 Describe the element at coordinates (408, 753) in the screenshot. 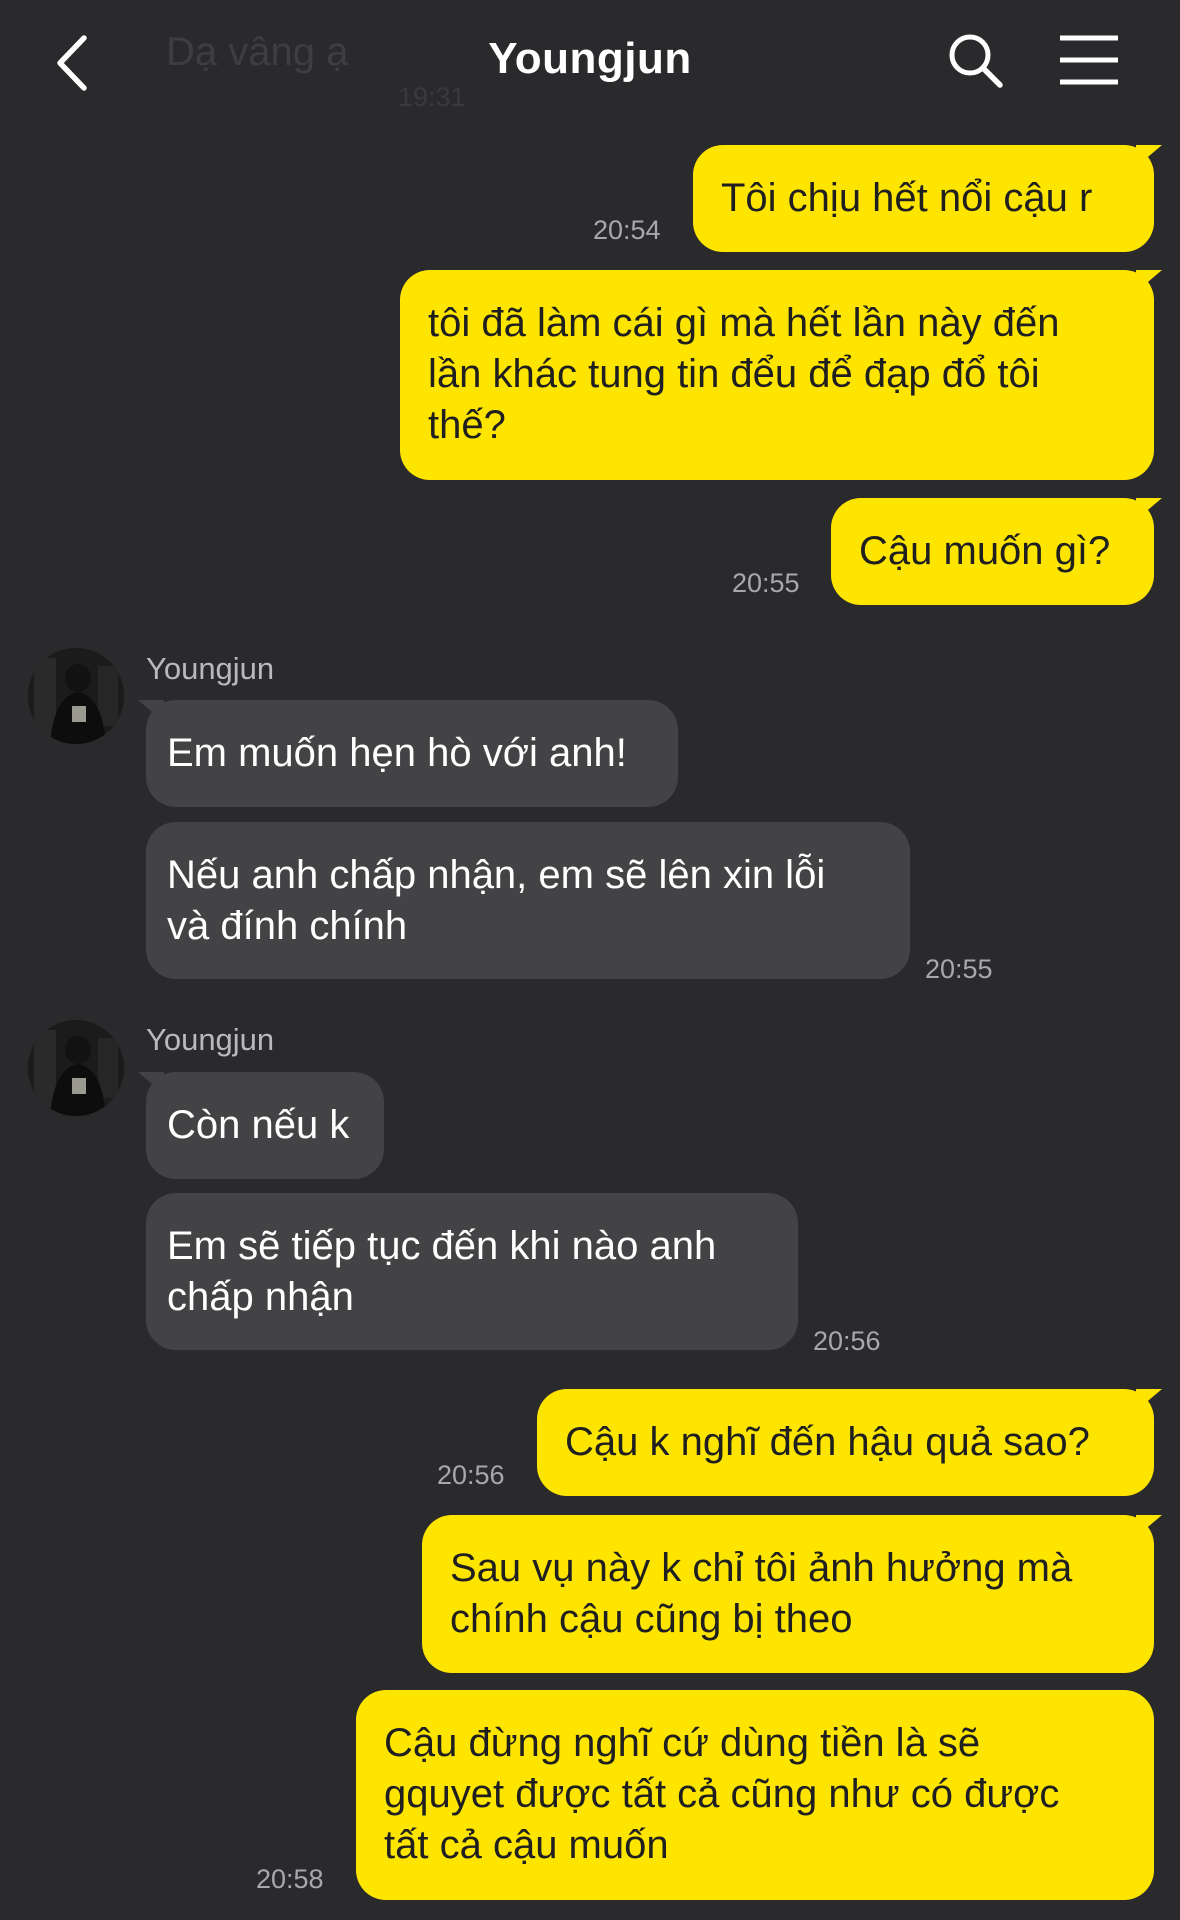

I see `their-message-bubble: Em muốn hẹn hò với anh!` at that location.